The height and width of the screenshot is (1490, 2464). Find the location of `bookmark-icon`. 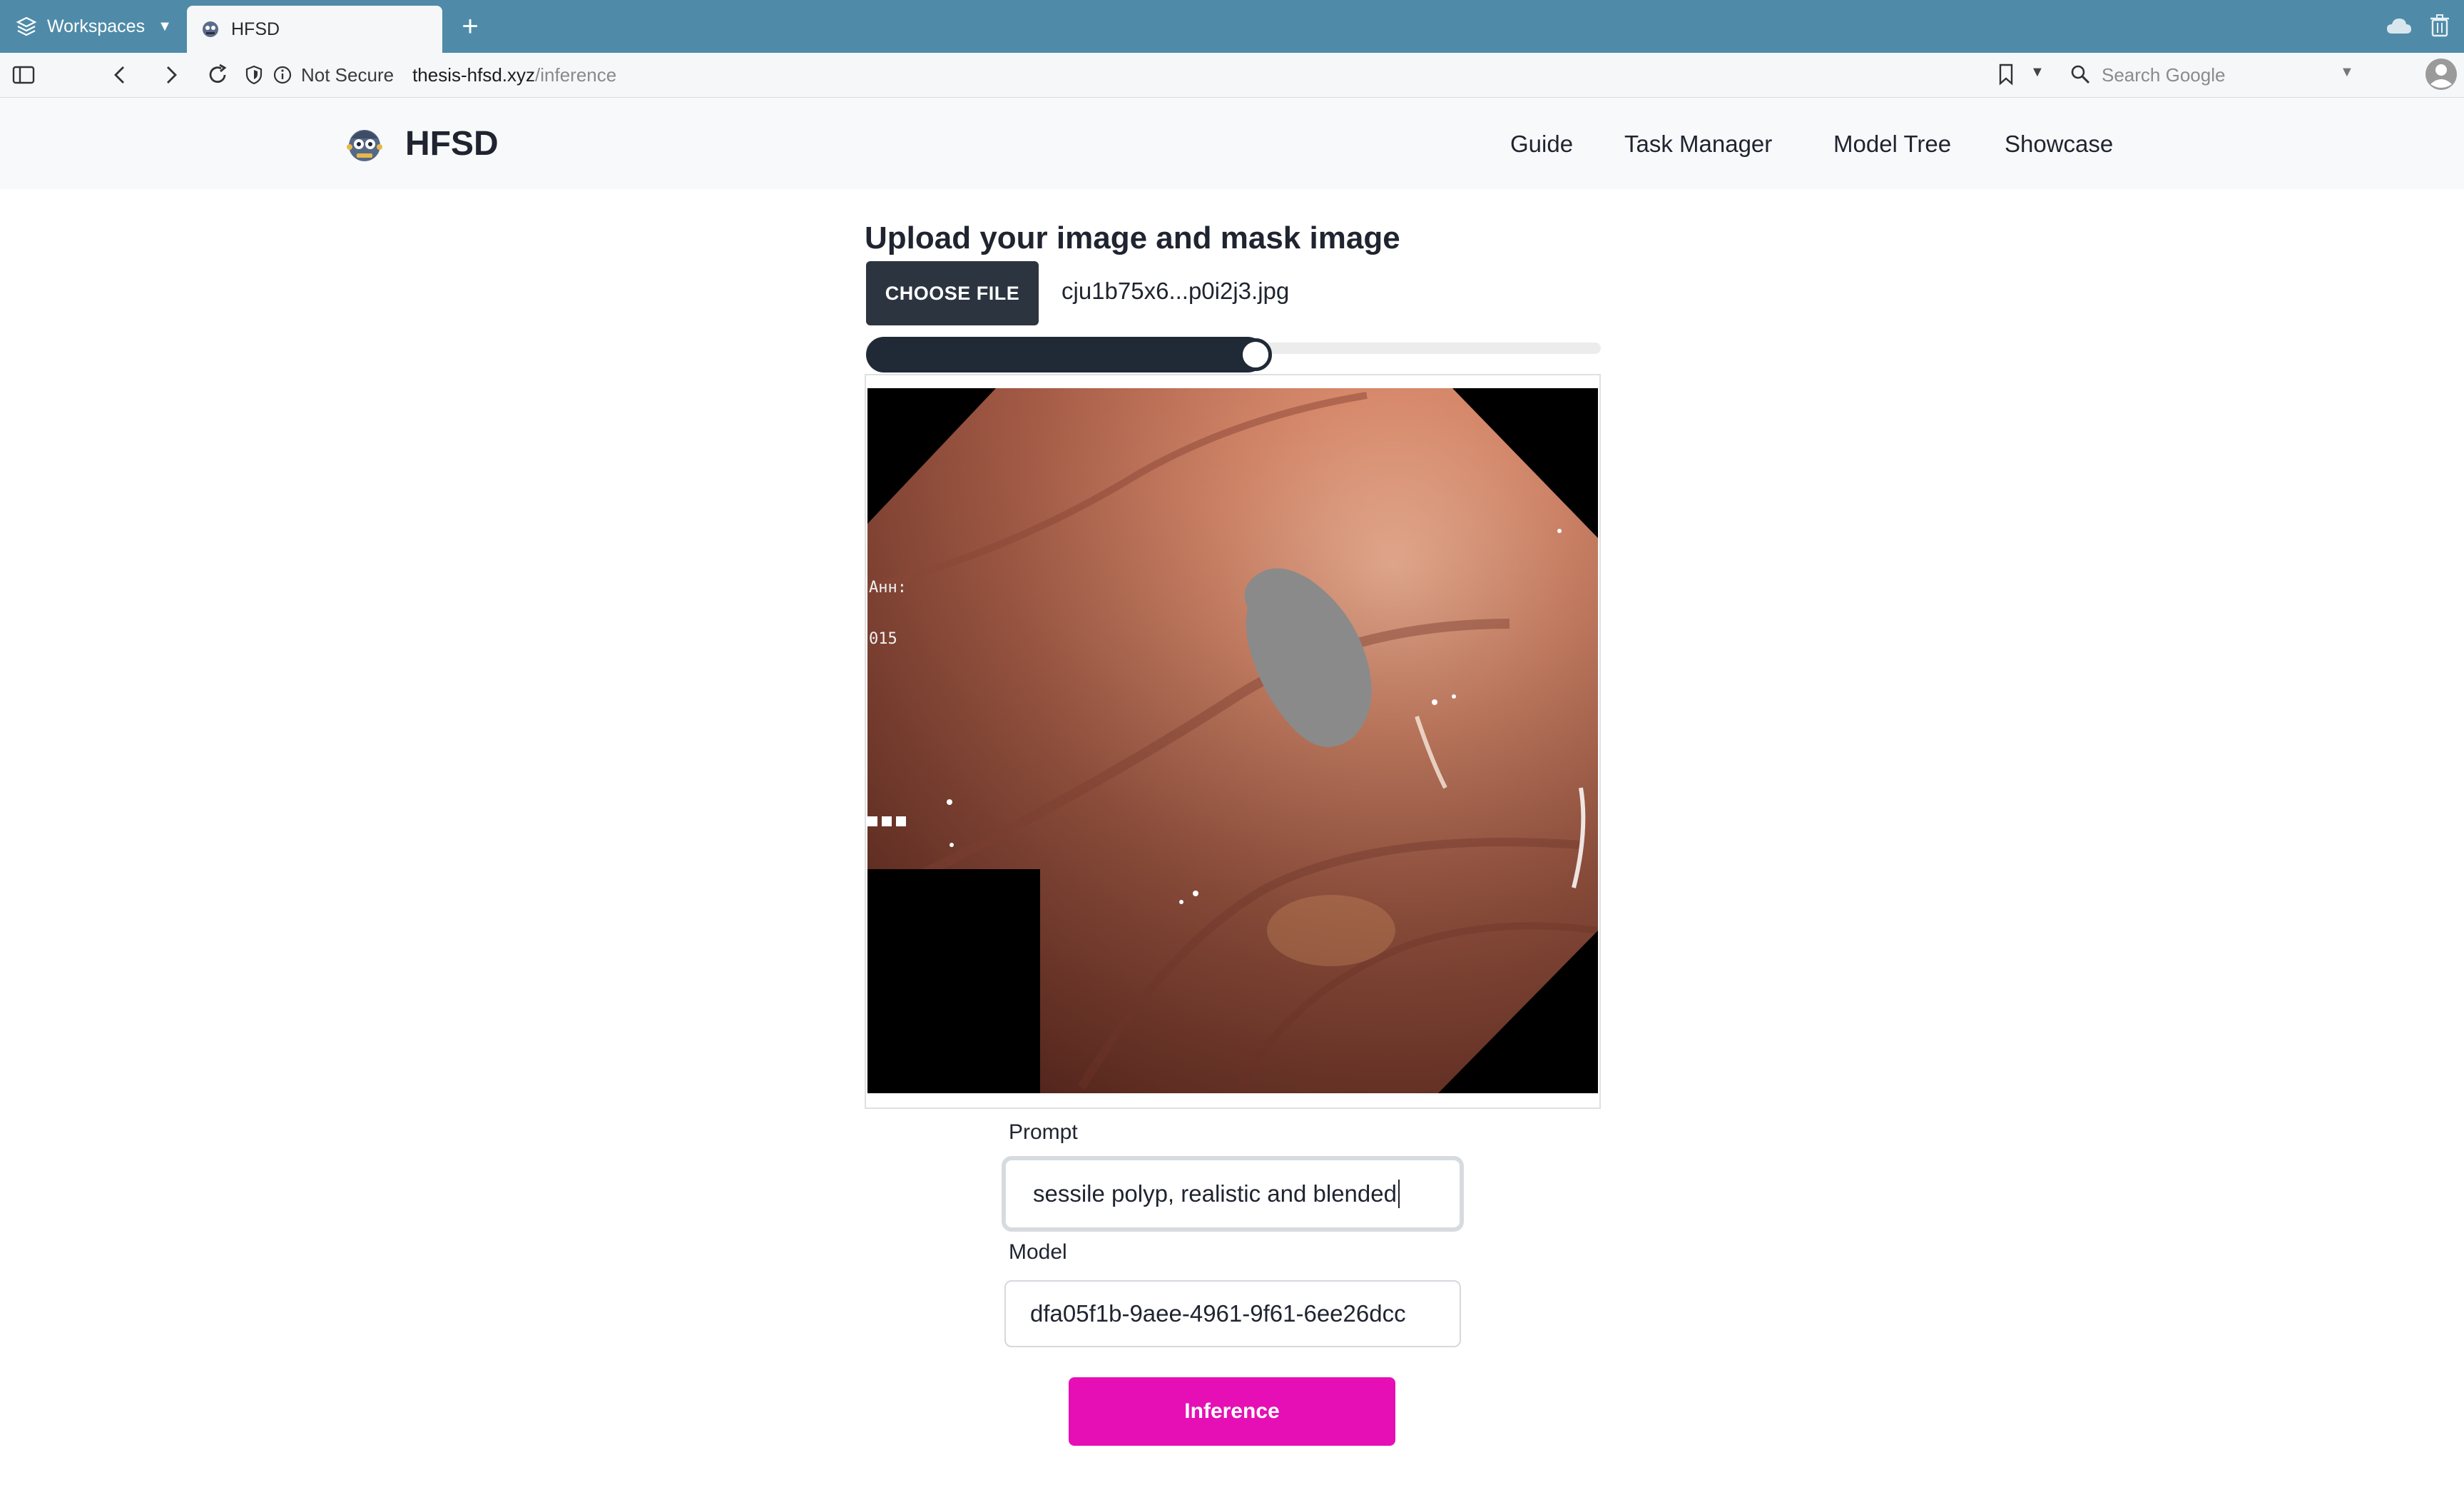

bookmark-icon is located at coordinates (2006, 74).